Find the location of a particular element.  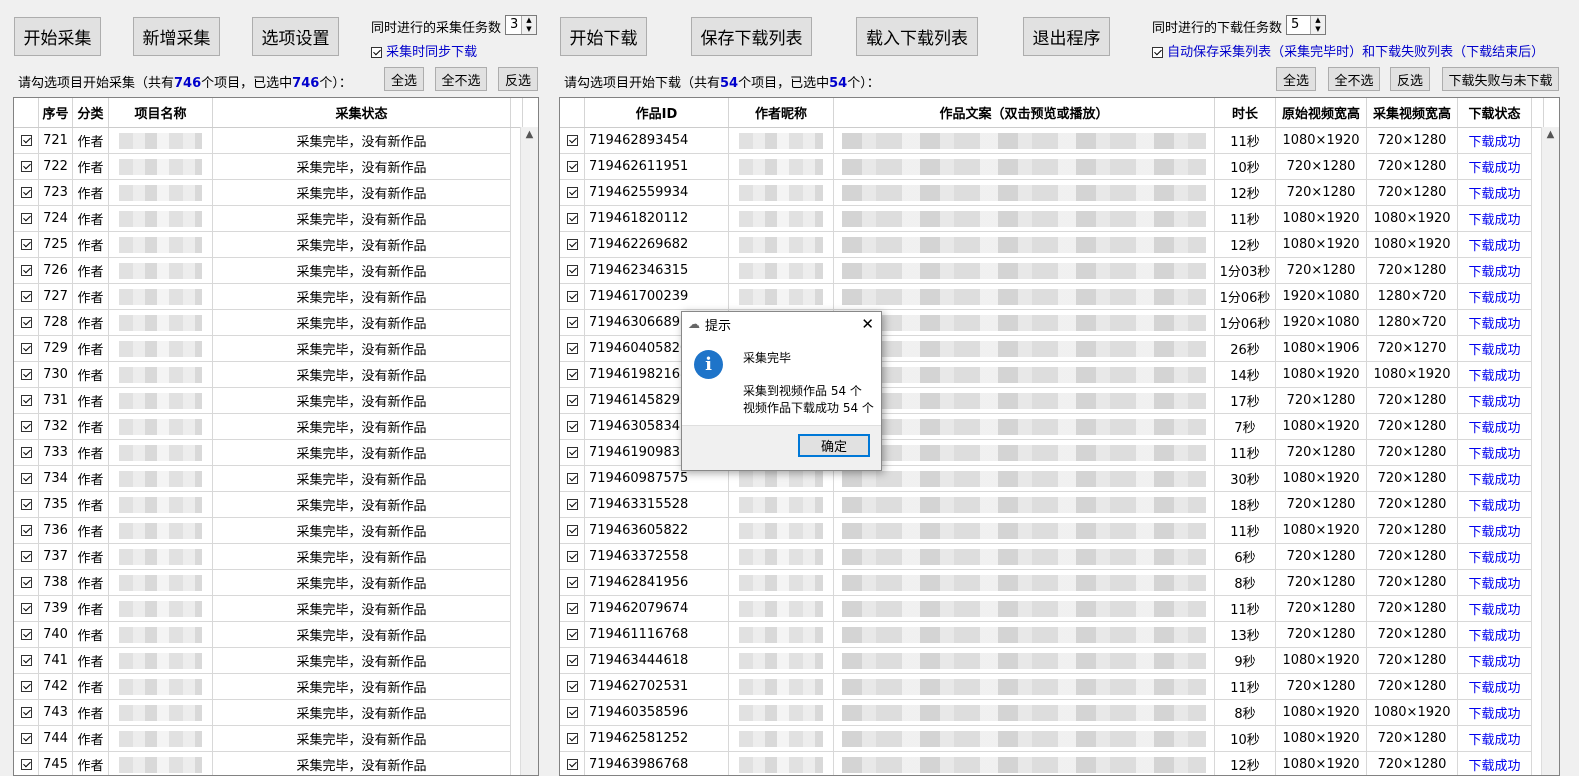

table-row: 719463315528 18秒 720×1280 720×1280 下载成功 is located at coordinates (1046, 505).